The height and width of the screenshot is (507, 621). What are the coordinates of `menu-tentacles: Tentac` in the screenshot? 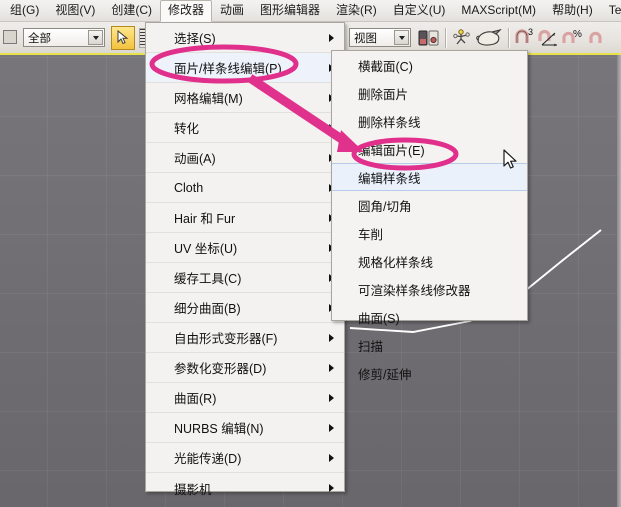 It's located at (611, 11).